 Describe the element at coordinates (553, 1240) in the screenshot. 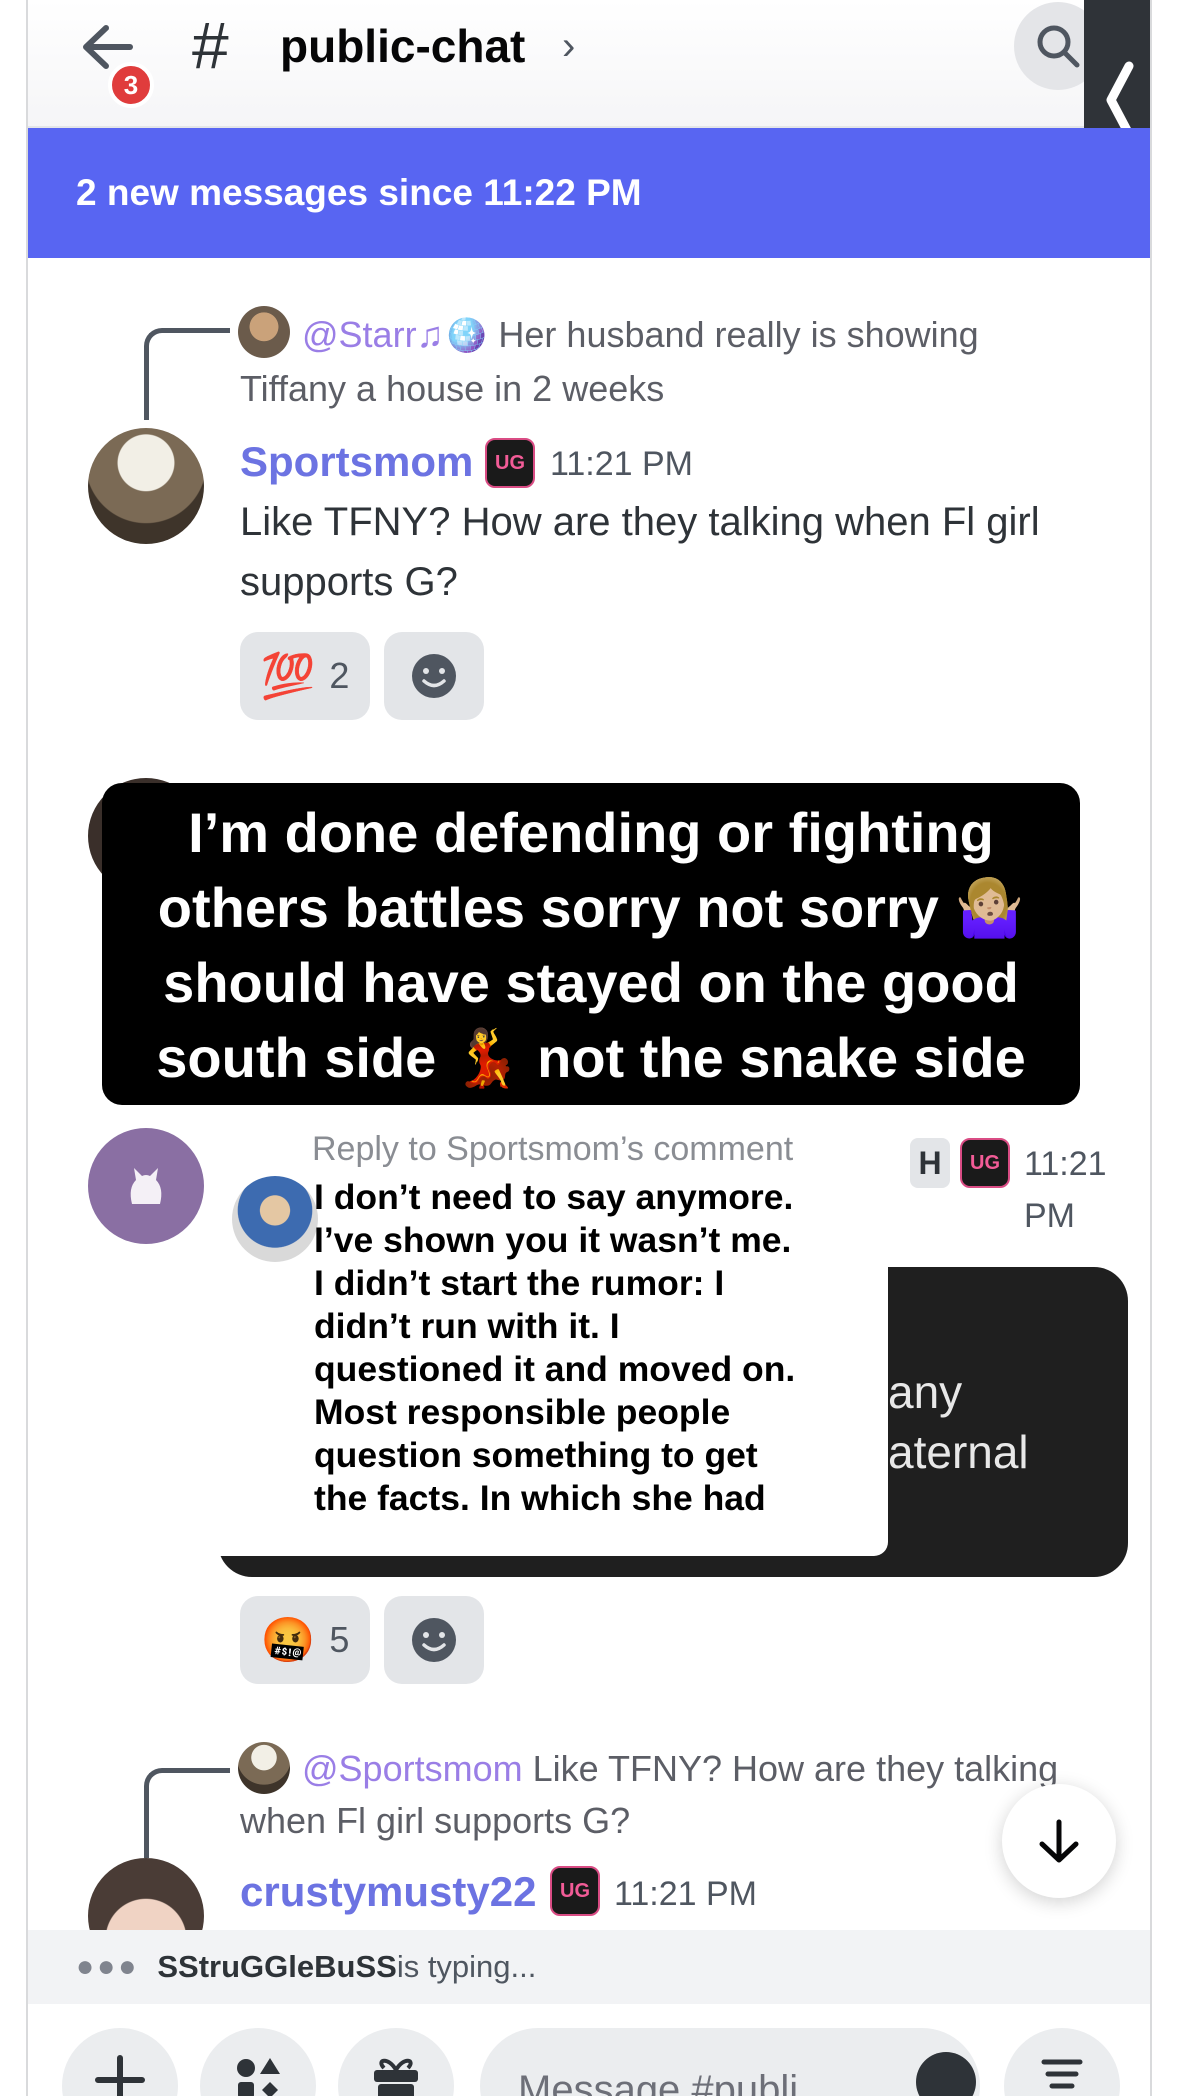

I see `sticker-line: I’ve shown you it wasn’t me.` at that location.